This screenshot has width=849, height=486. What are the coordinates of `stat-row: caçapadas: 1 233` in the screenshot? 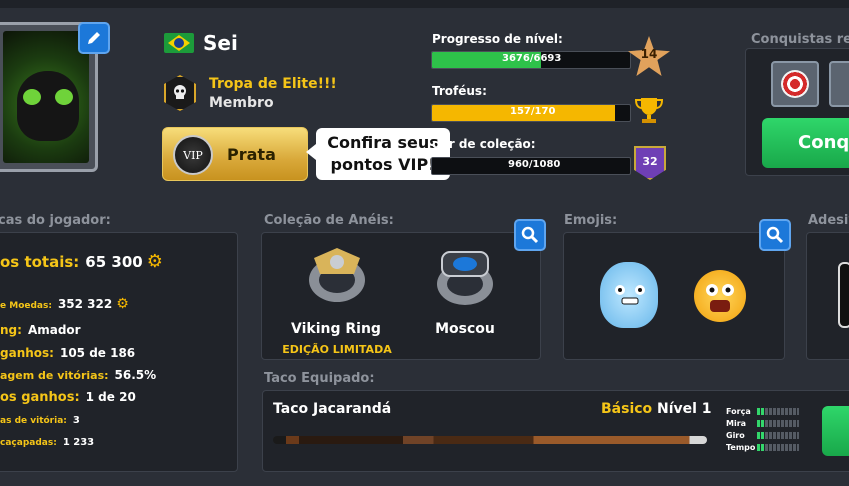 It's located at (47, 439).